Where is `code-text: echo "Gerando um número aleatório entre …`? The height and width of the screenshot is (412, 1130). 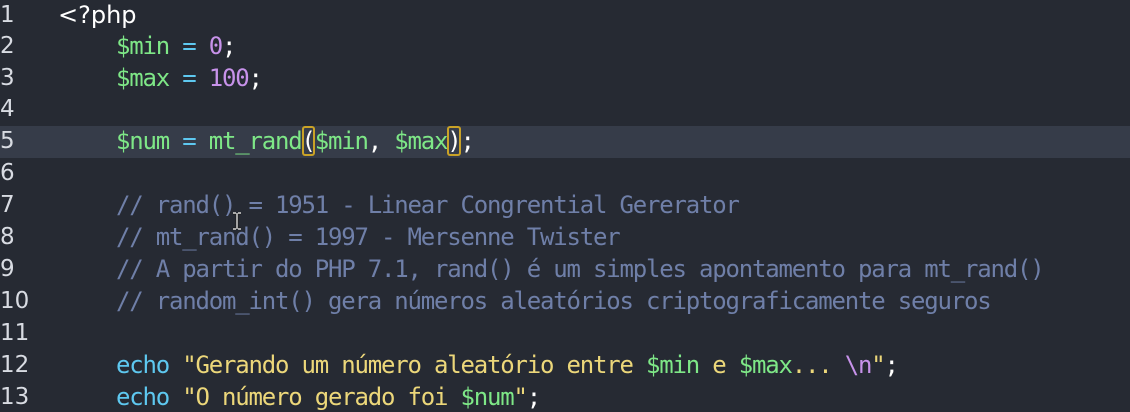 code-text: echo "Gerando um número aleatório entre … is located at coordinates (507, 366).